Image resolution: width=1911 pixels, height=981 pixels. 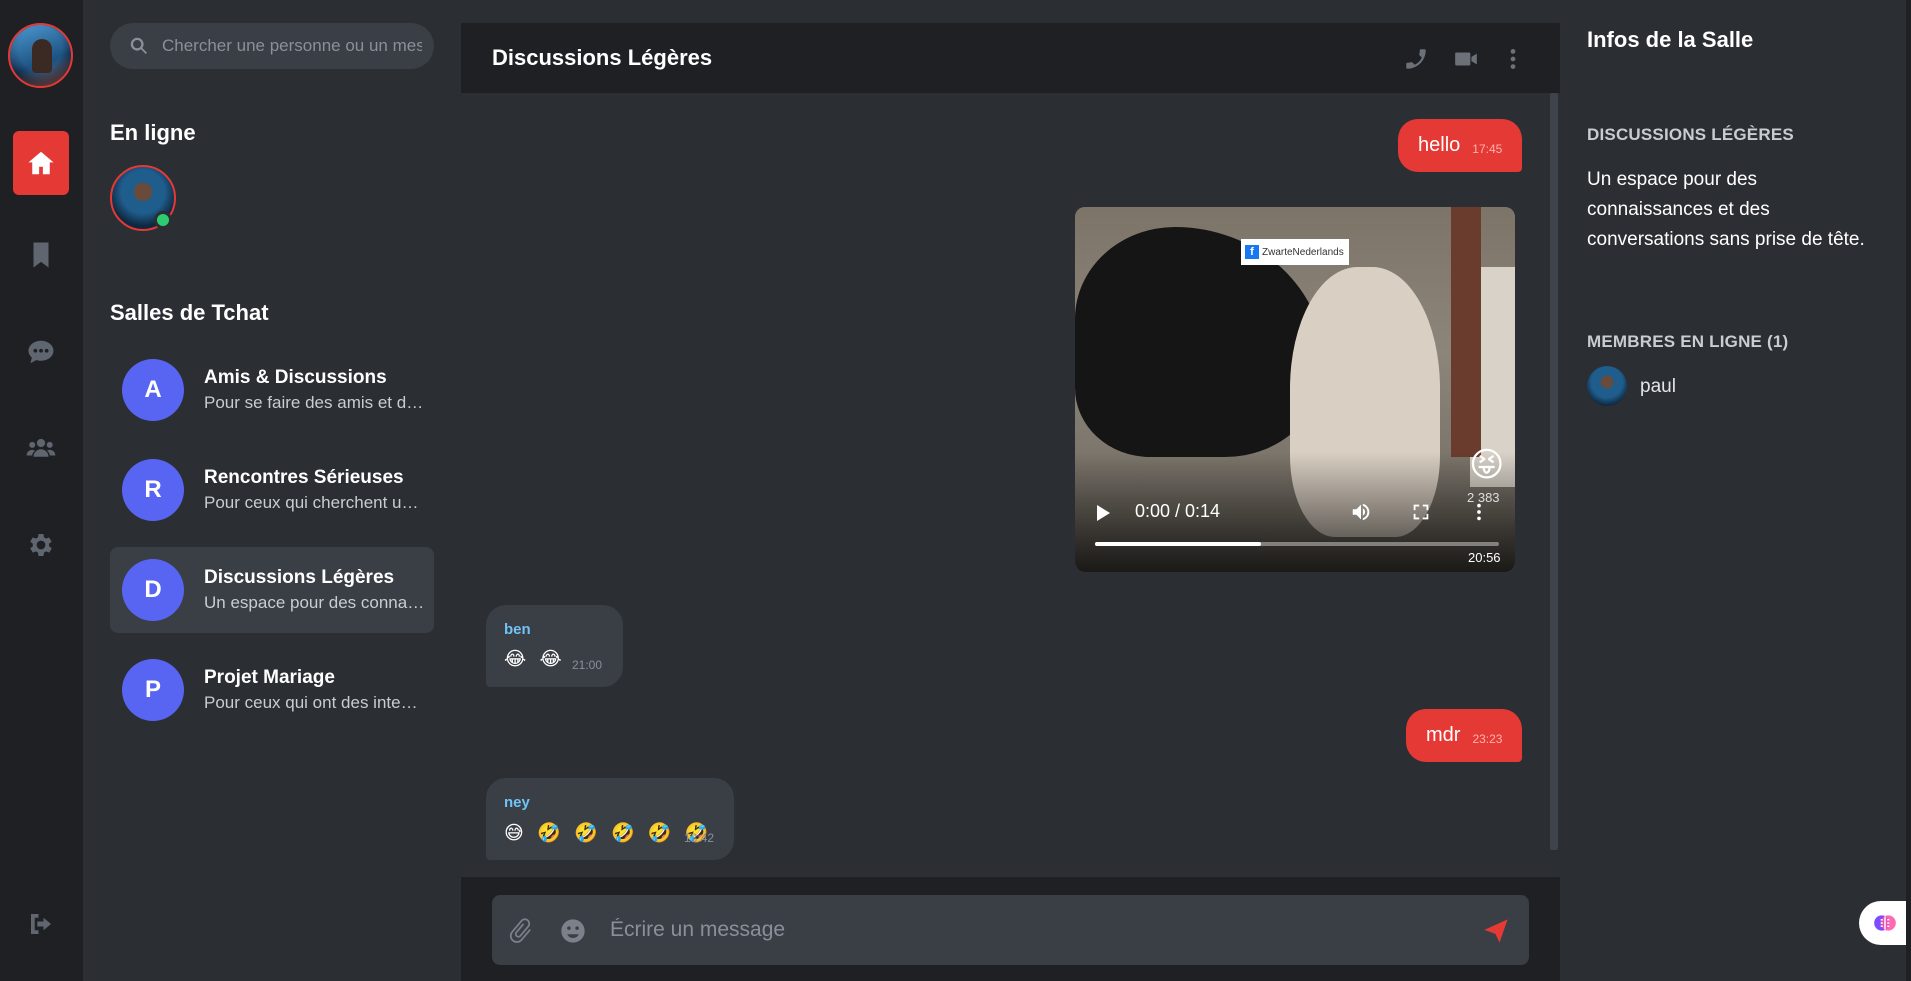 What do you see at coordinates (138, 45) in the screenshot?
I see `search-icon` at bounding box center [138, 45].